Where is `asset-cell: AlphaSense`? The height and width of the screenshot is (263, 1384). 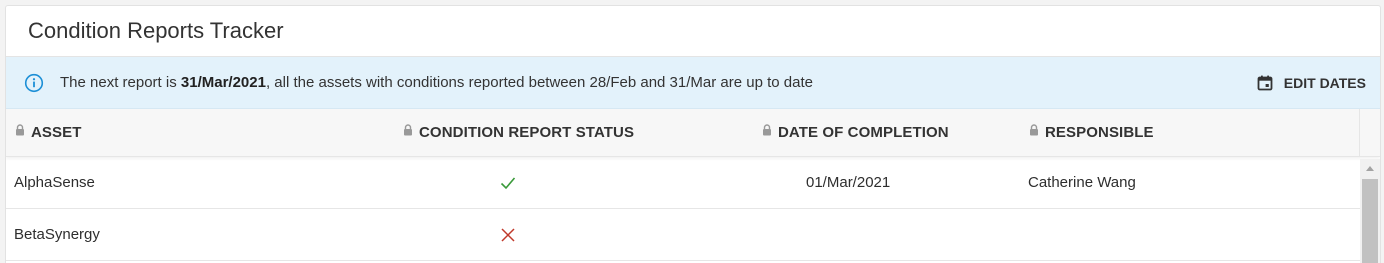 asset-cell: AlphaSense is located at coordinates (54, 182).